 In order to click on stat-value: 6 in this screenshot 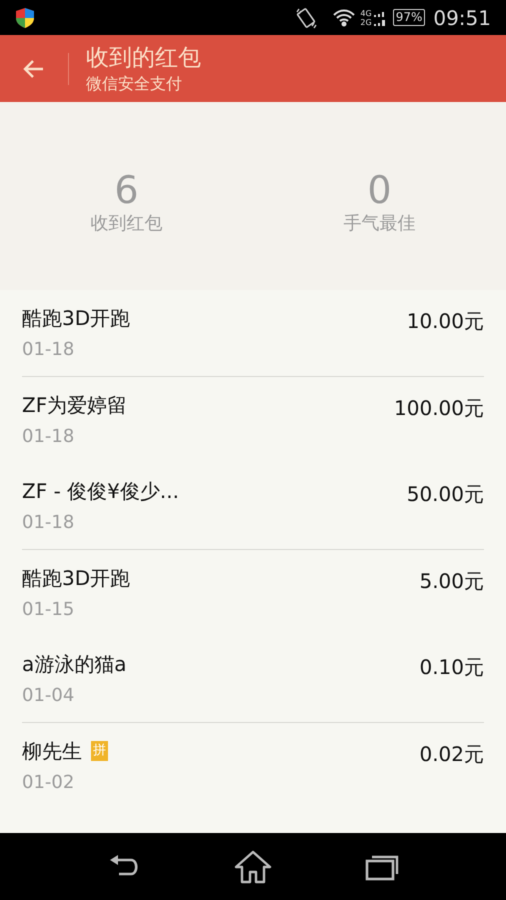, I will do `click(126, 190)`.